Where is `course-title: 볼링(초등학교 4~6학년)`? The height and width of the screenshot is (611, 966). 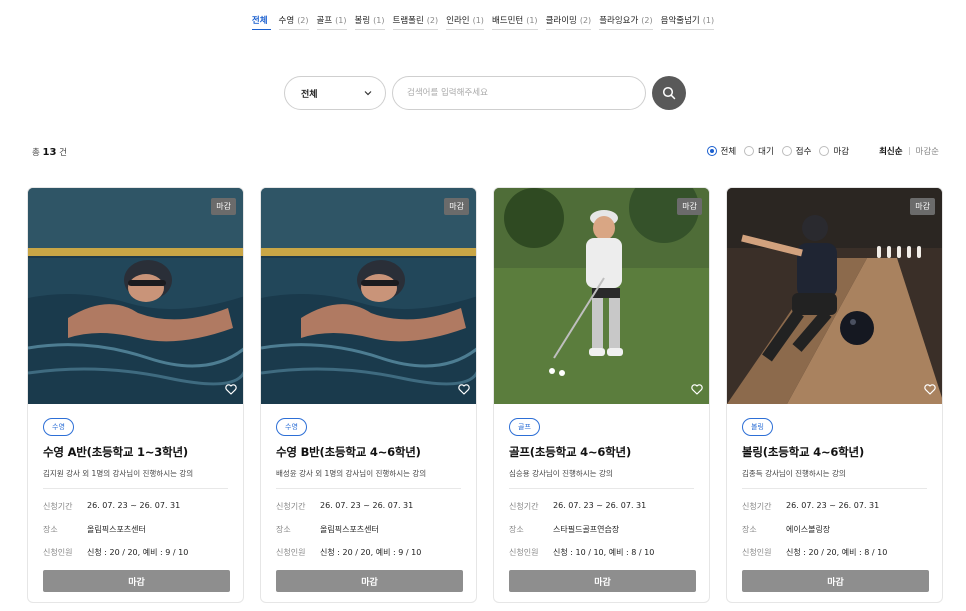 course-title: 볼링(초등학교 4~6학년) is located at coordinates (834, 452).